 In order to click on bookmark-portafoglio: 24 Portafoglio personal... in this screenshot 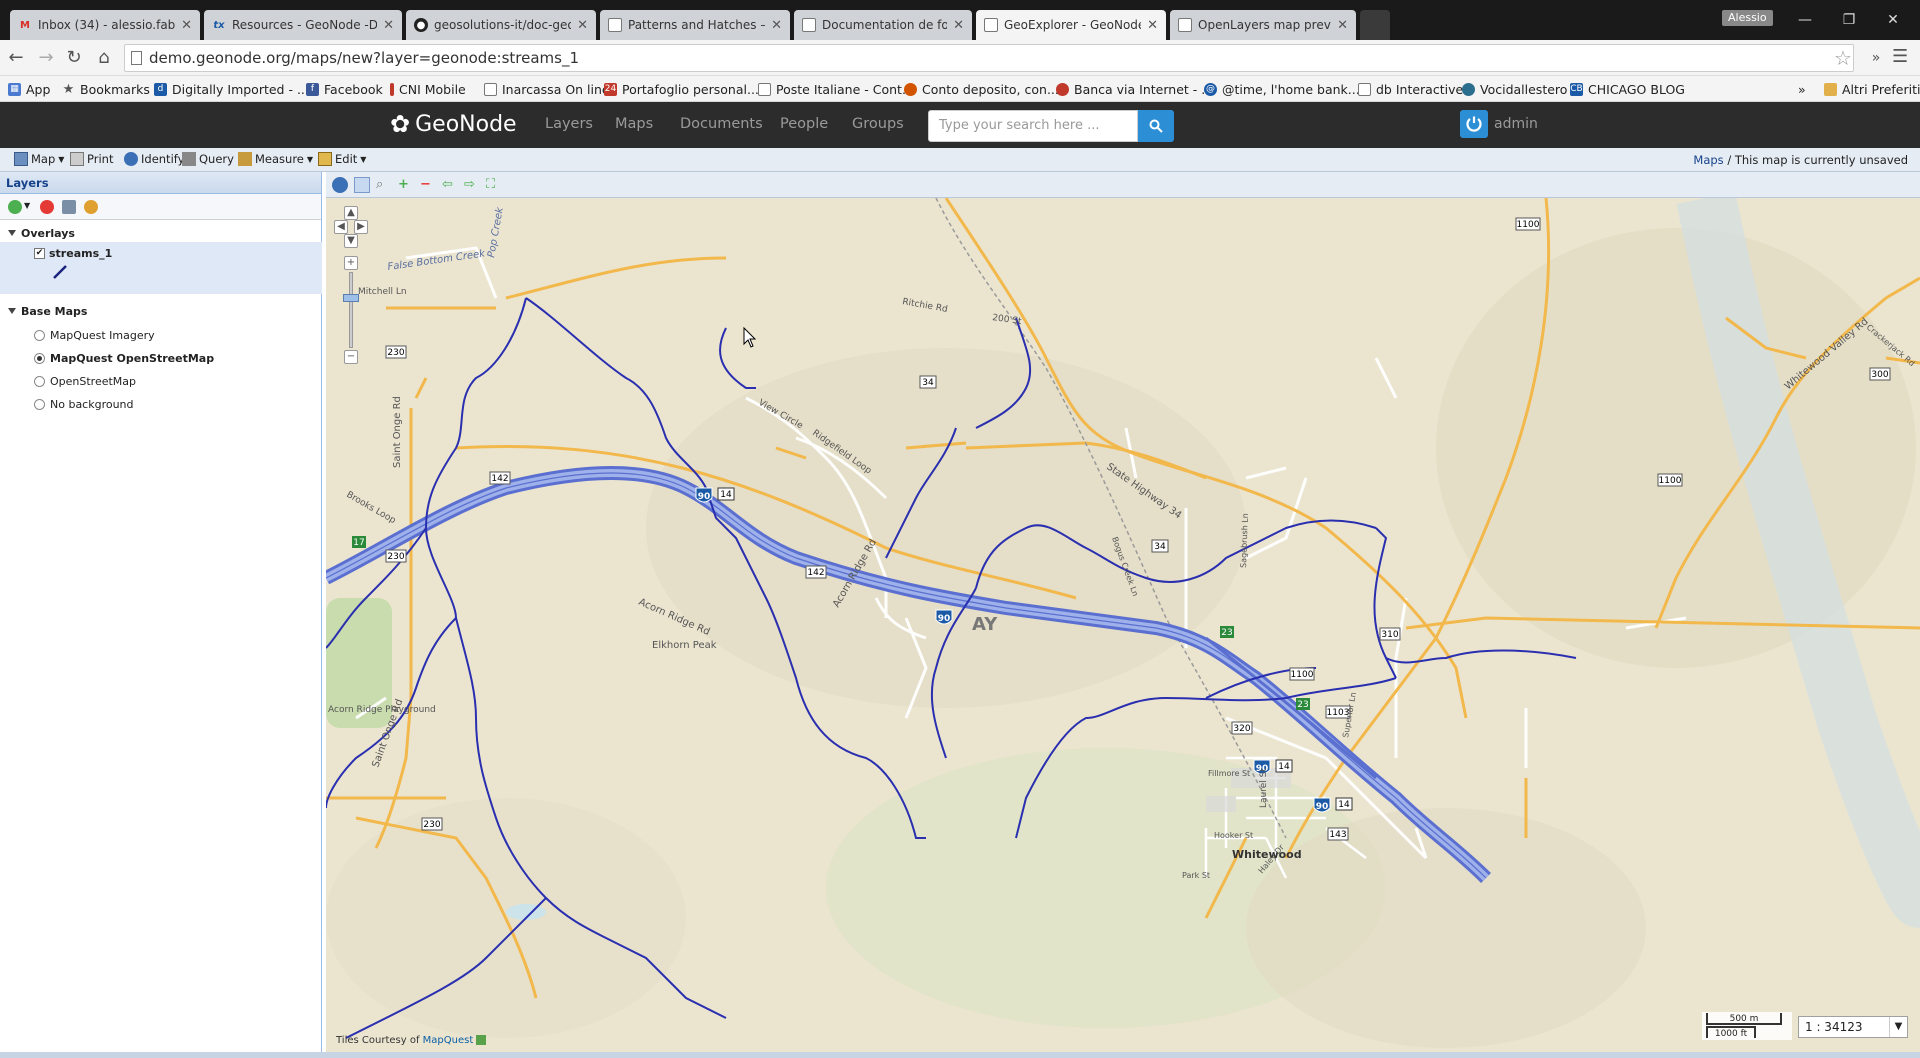, I will do `click(681, 89)`.